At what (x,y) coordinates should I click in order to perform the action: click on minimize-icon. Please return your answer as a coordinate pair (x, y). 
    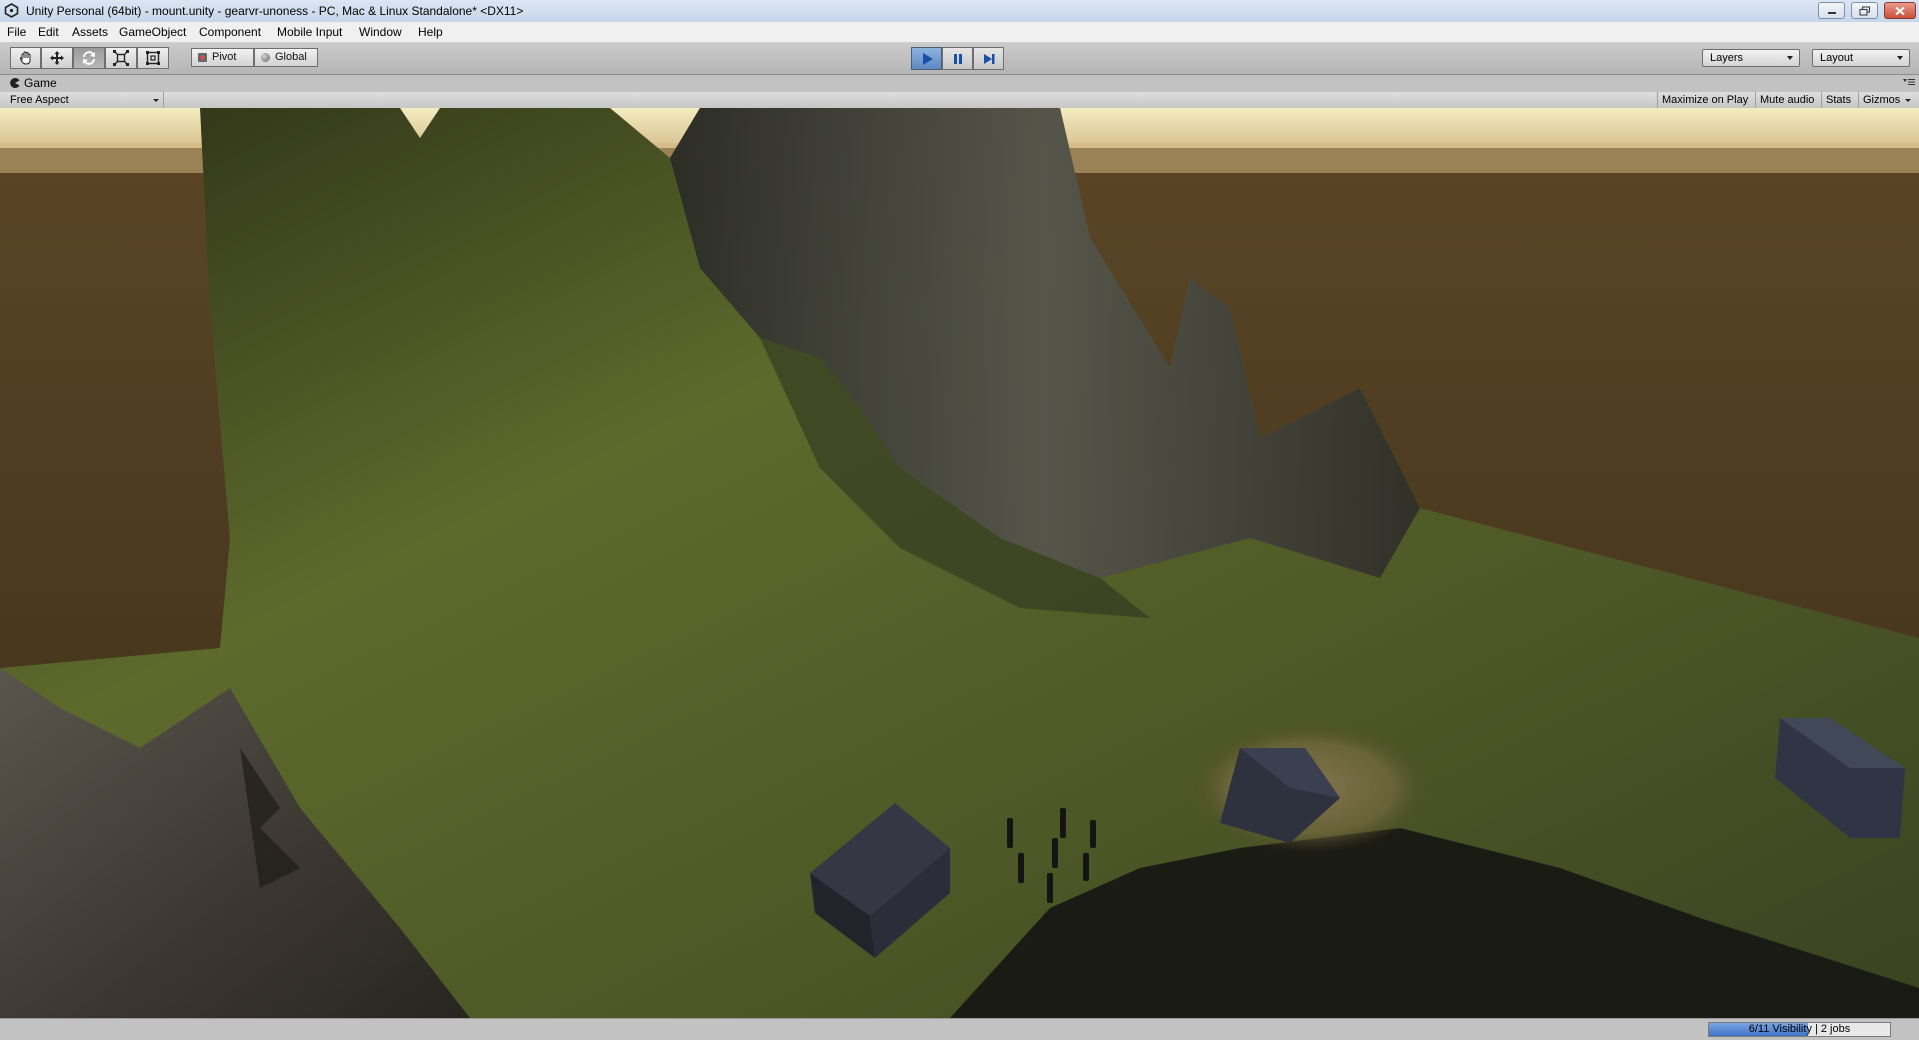
    Looking at the image, I should click on (1831, 12).